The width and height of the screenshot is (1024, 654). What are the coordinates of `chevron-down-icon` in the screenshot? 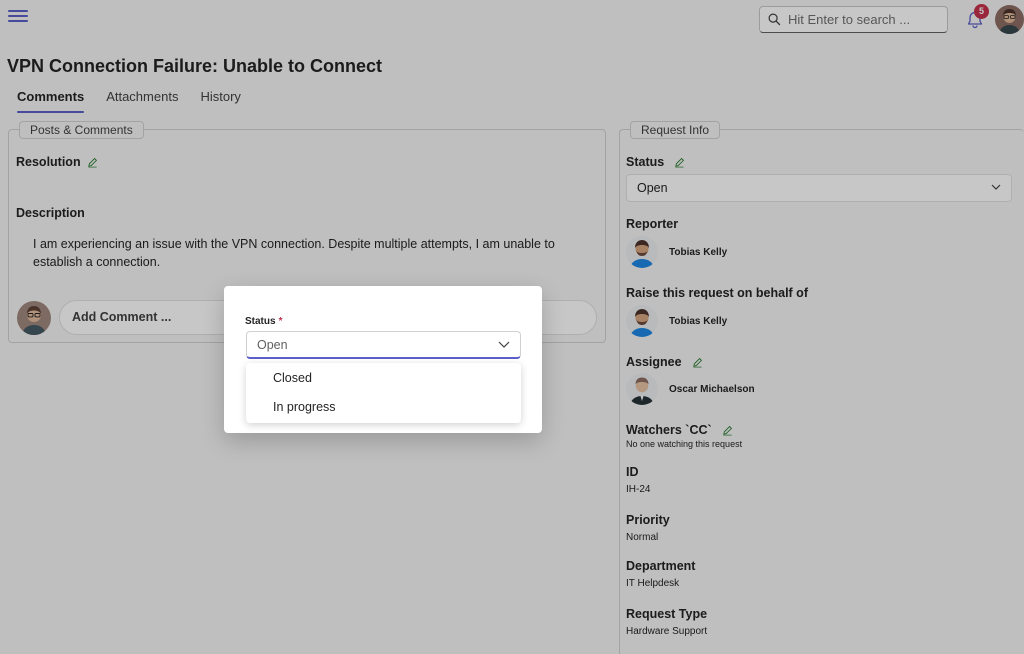 It's located at (504, 344).